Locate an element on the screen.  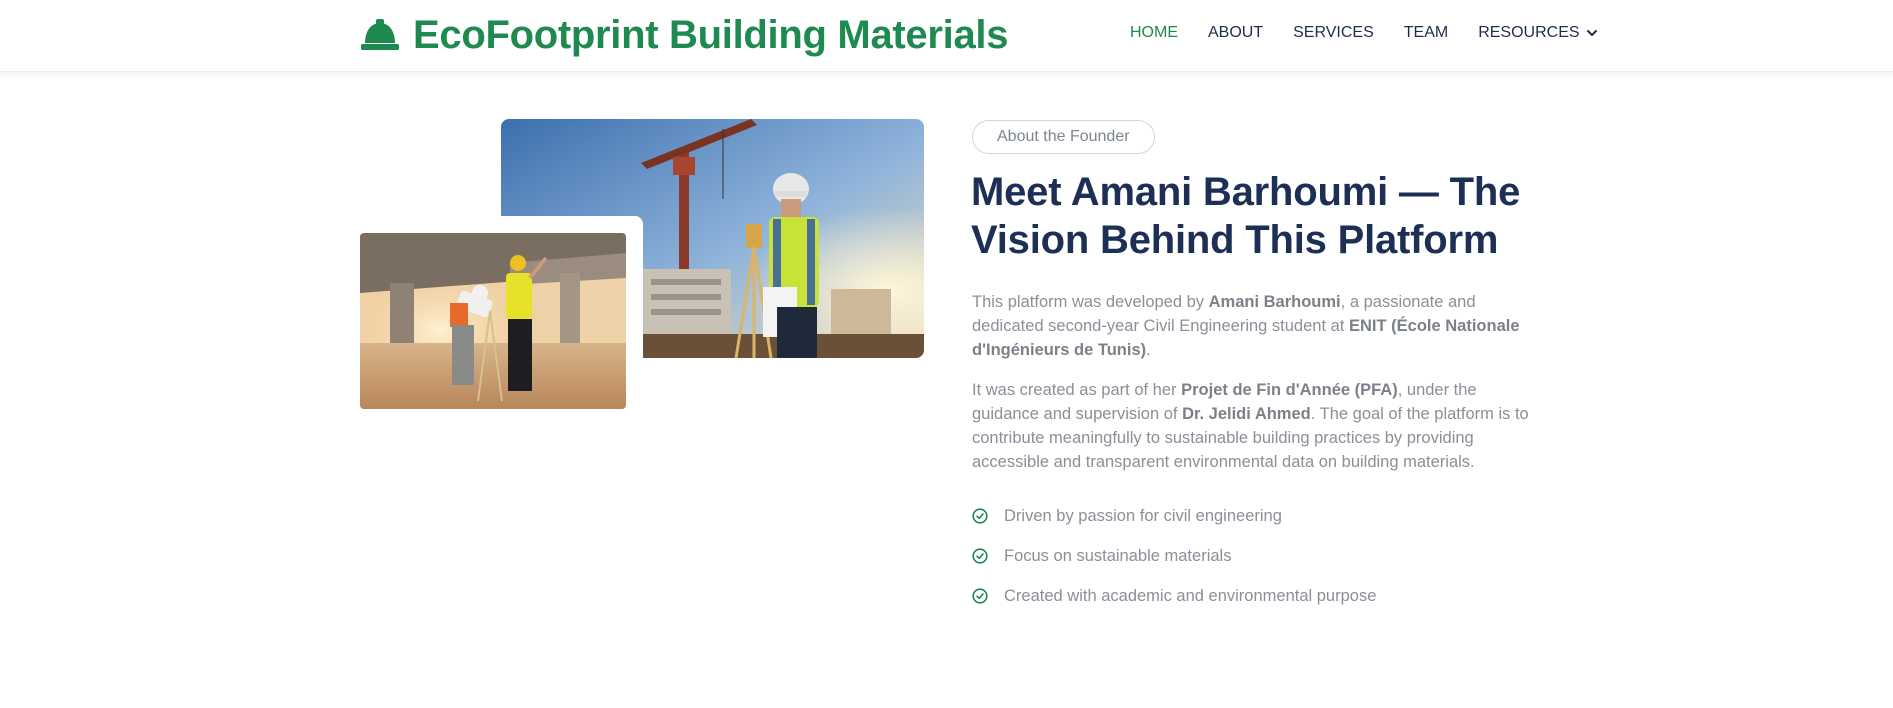
nav-about: ABOUT is located at coordinates (1235, 33).